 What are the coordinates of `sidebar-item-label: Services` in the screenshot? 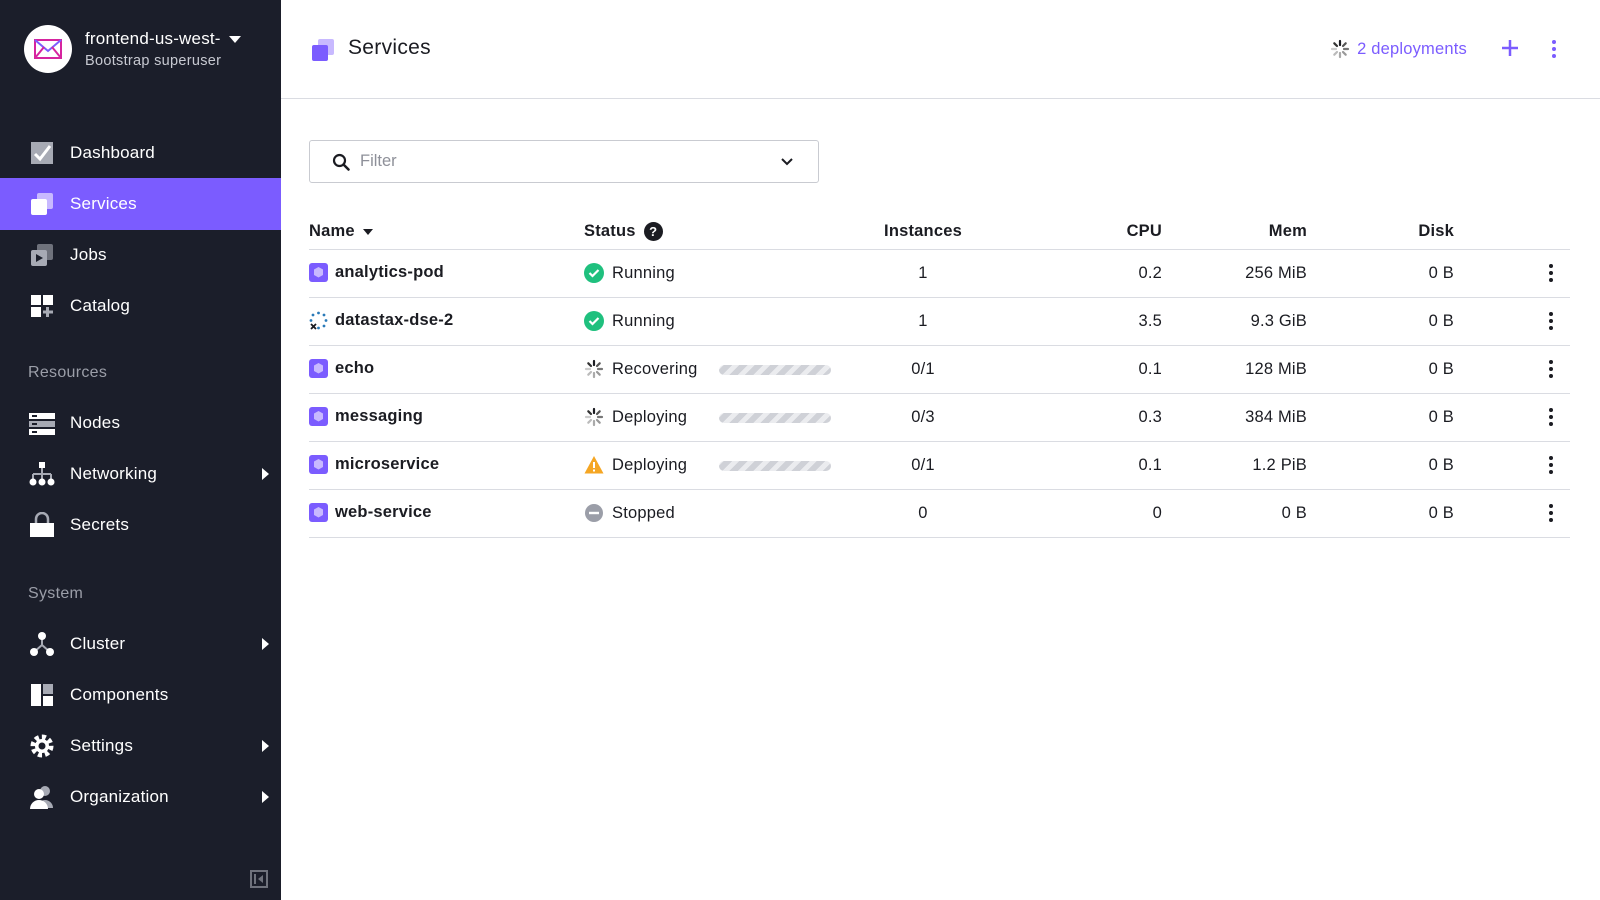 It's located at (103, 203).